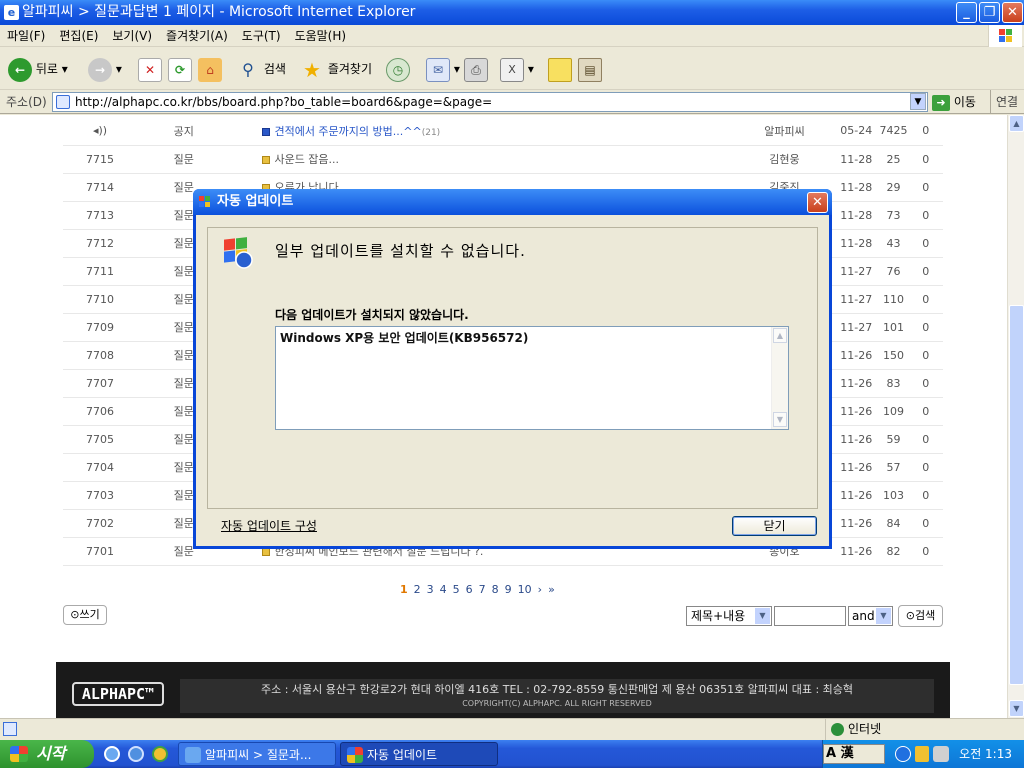  What do you see at coordinates (404, 589) in the screenshot?
I see `page-link: 1` at bounding box center [404, 589].